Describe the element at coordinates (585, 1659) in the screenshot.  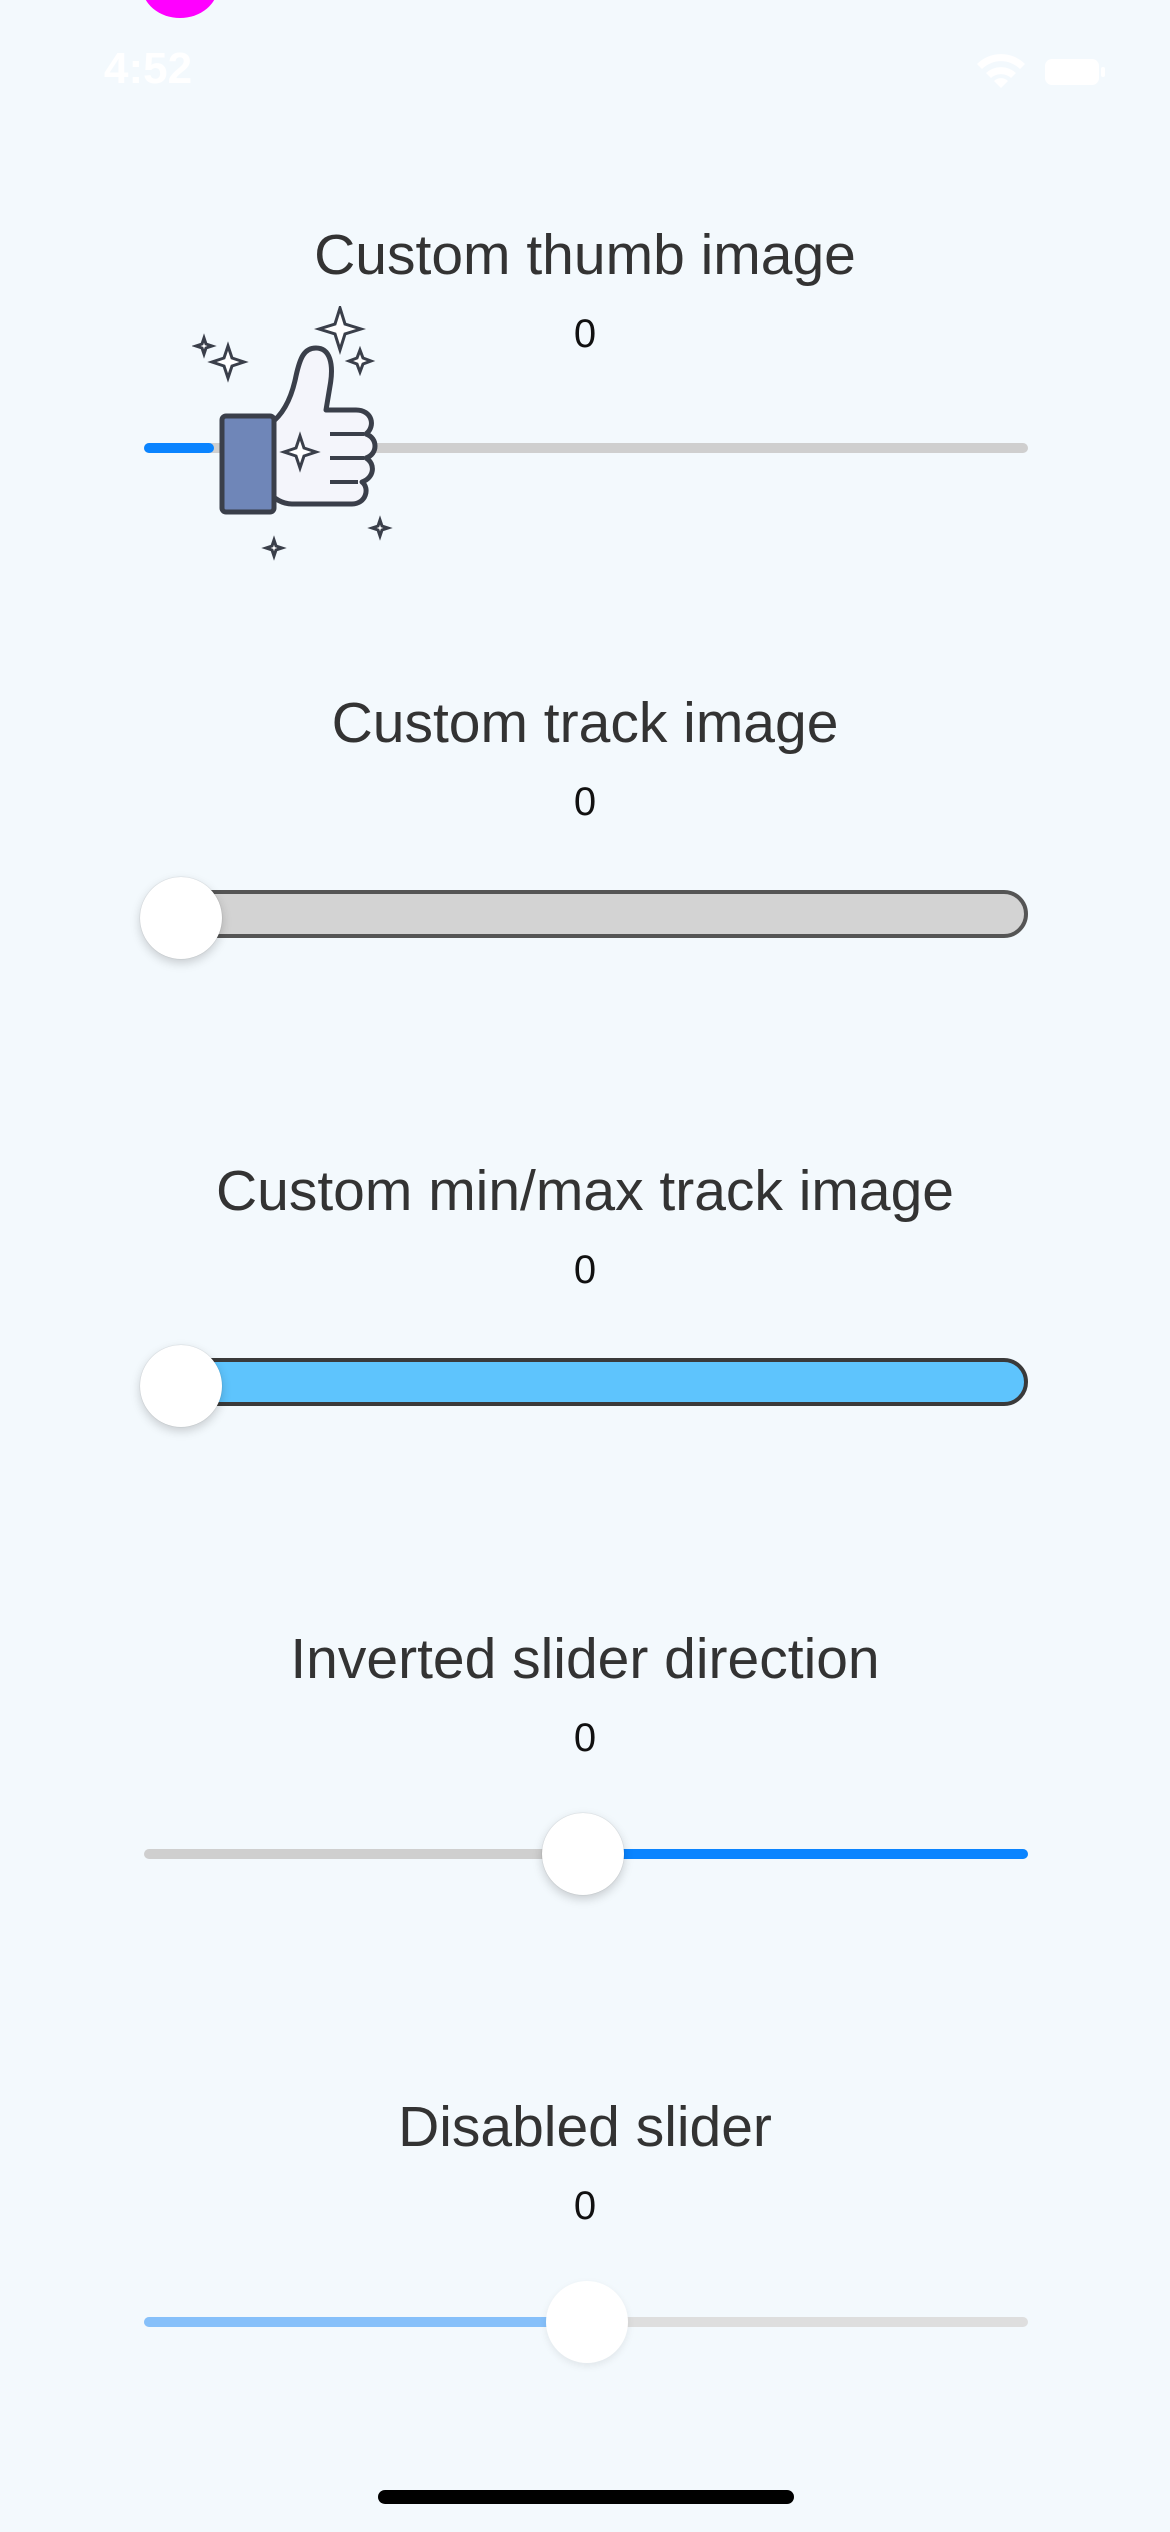
I see `section-title-inverted-slider: Inverted slider direction` at that location.